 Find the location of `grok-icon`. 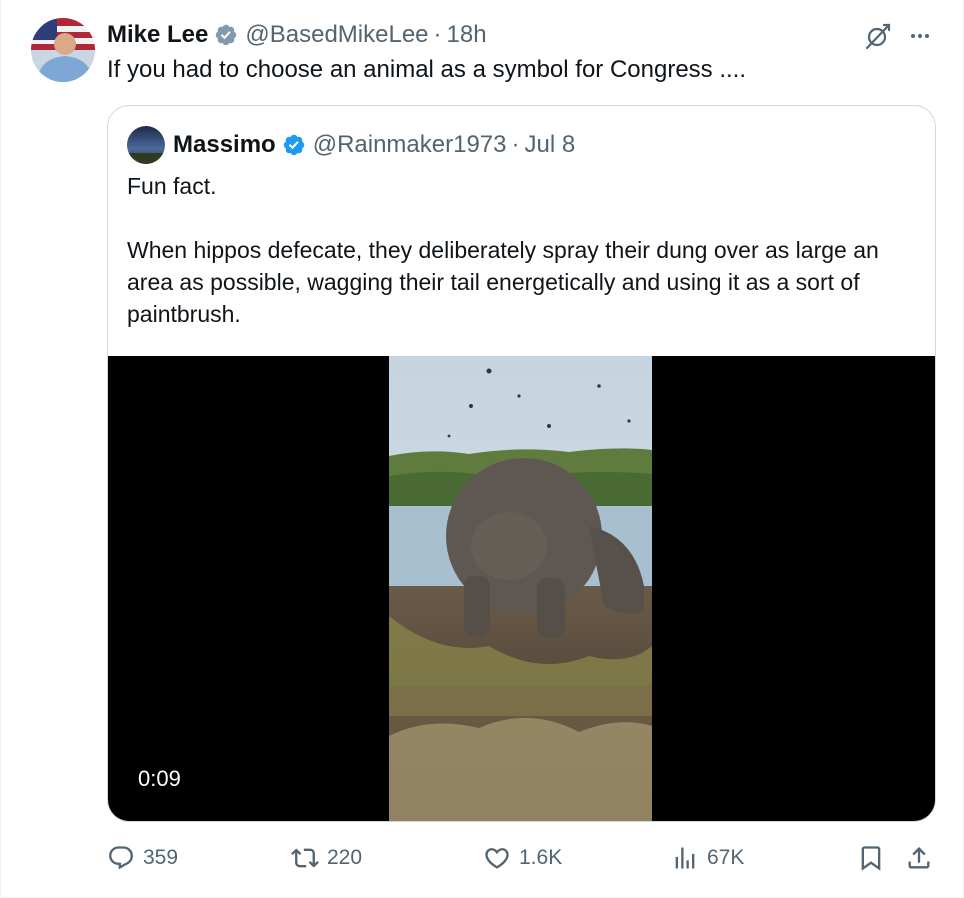

grok-icon is located at coordinates (878, 36).